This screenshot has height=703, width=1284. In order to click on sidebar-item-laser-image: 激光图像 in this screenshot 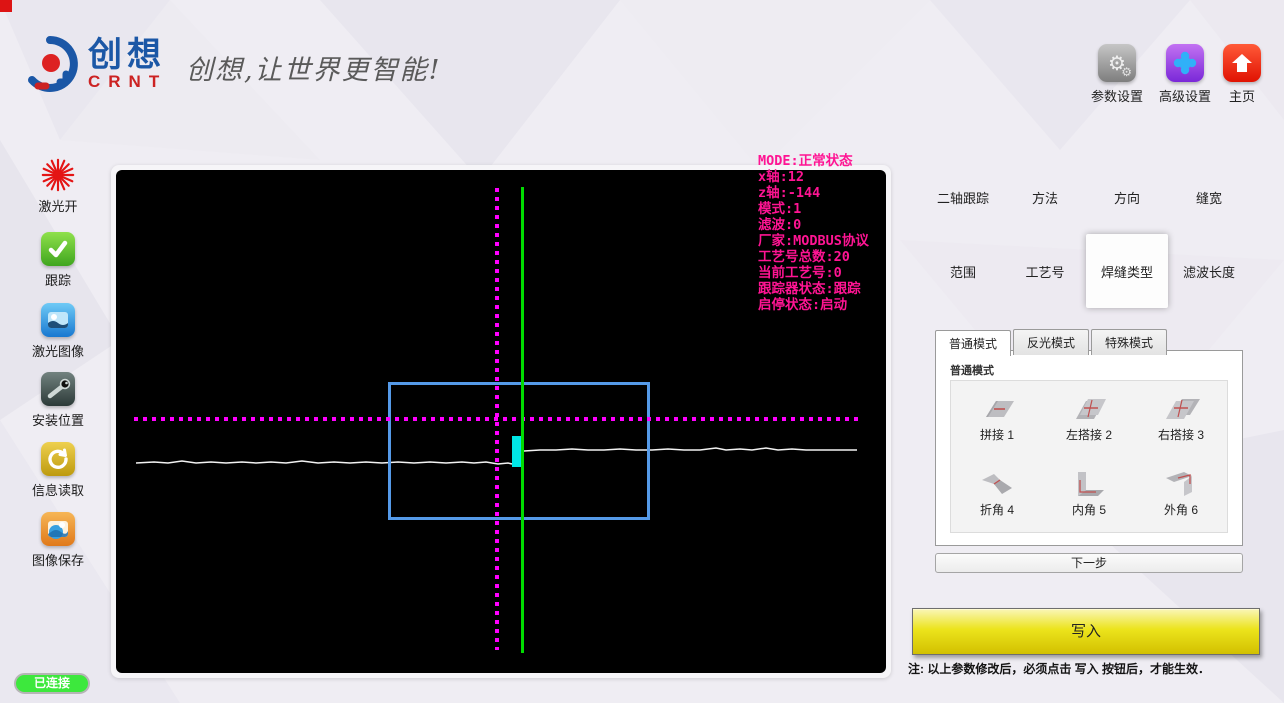, I will do `click(58, 331)`.